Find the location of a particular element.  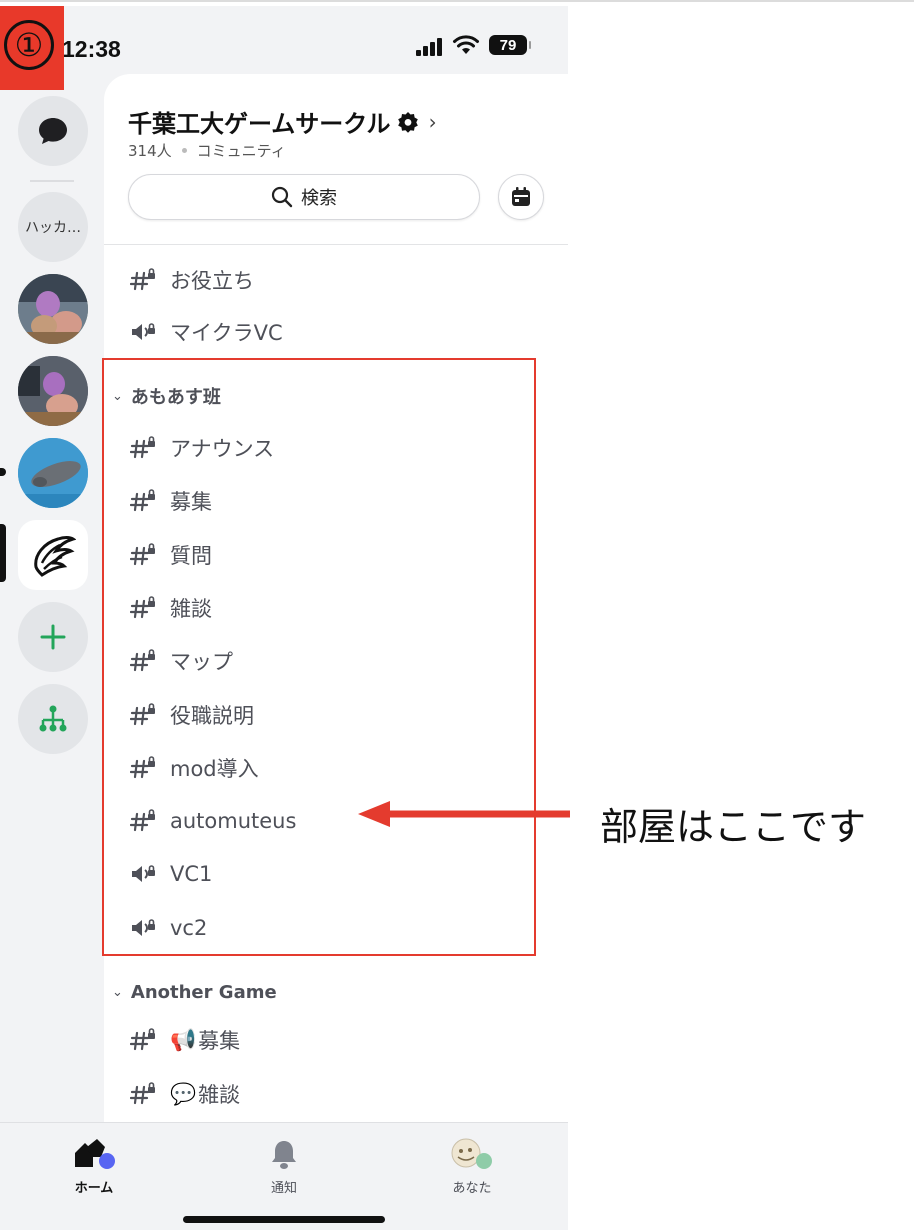

category-header: ⌄ Another Game is located at coordinates (194, 992).